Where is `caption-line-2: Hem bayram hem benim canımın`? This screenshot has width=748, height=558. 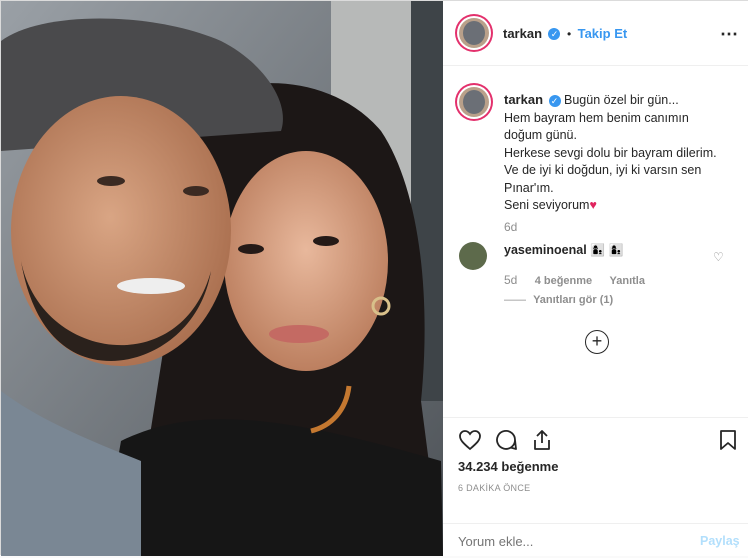
caption-line-2: Hem bayram hem benim canımın is located at coordinates (596, 117).